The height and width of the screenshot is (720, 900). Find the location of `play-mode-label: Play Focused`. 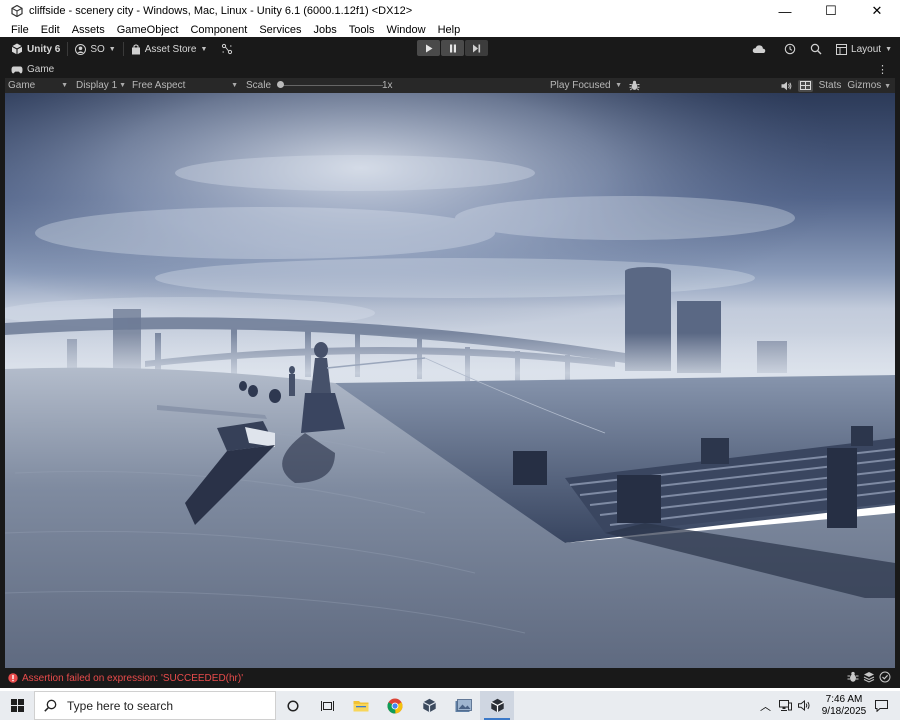

play-mode-label: Play Focused is located at coordinates (580, 85).